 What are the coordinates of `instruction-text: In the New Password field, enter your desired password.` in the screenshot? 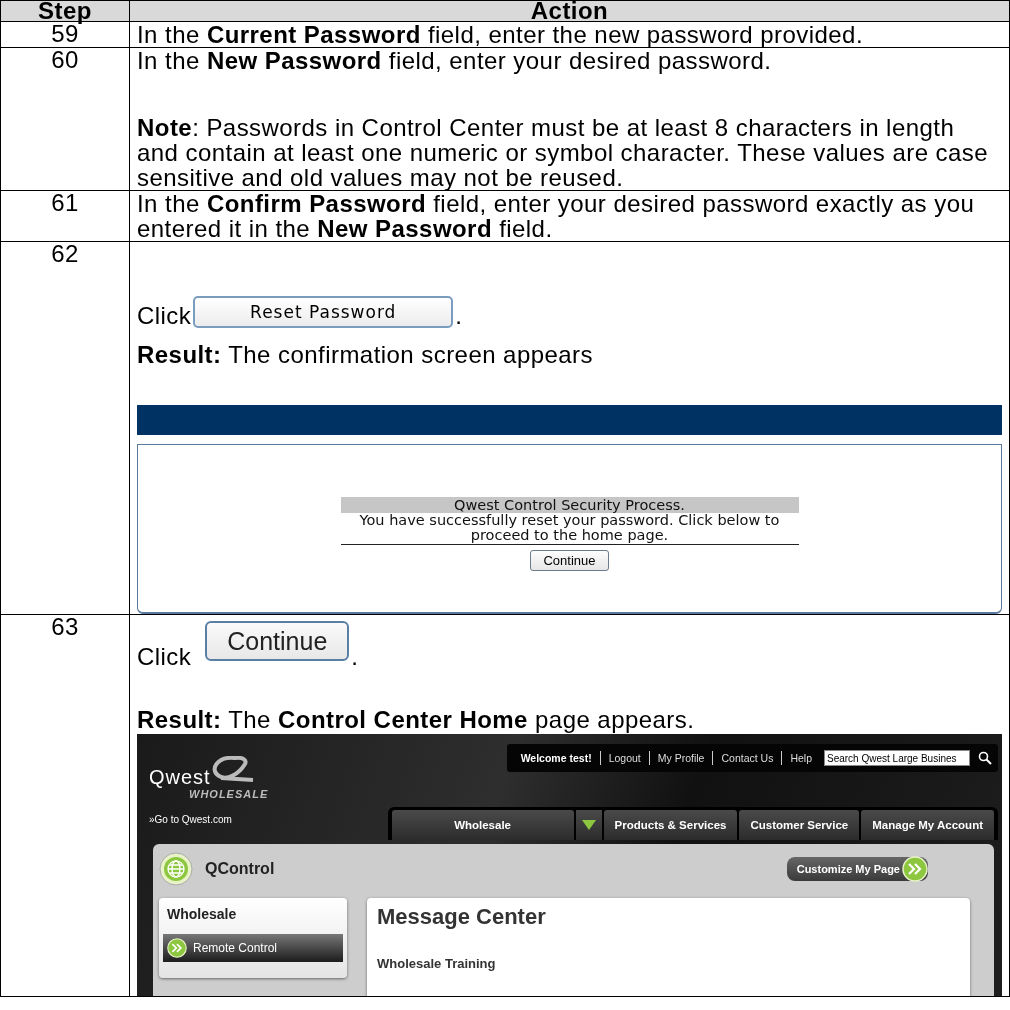 It's located at (455, 60).